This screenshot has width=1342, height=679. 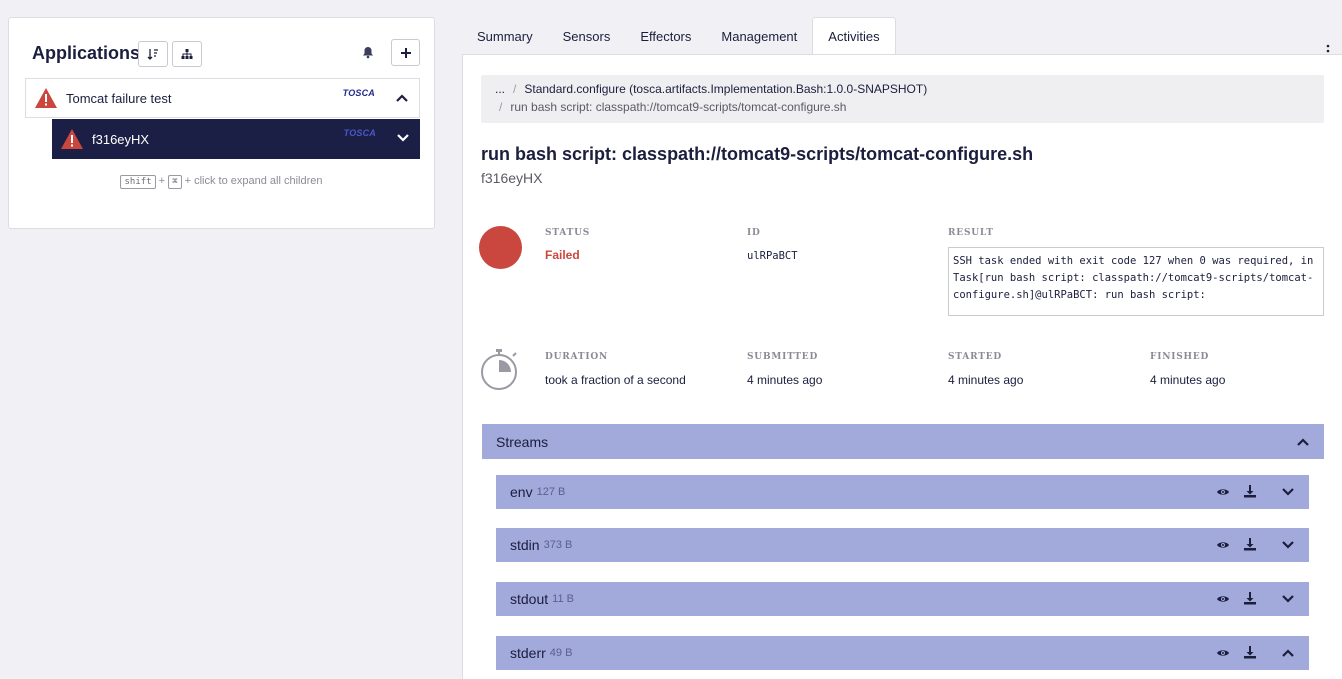 I want to click on sort-icon, so click(x=152, y=54).